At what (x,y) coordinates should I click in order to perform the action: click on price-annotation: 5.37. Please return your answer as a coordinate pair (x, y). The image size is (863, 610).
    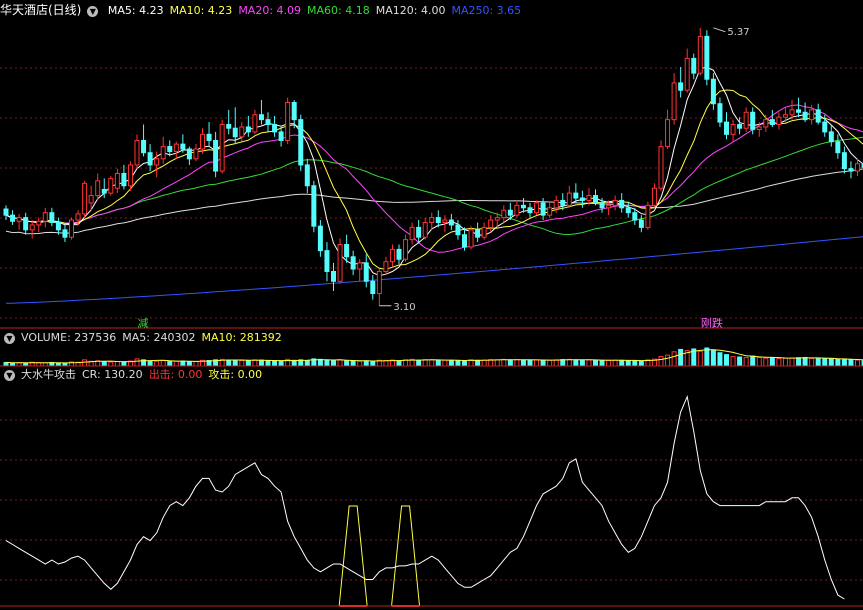
    Looking at the image, I should click on (738, 32).